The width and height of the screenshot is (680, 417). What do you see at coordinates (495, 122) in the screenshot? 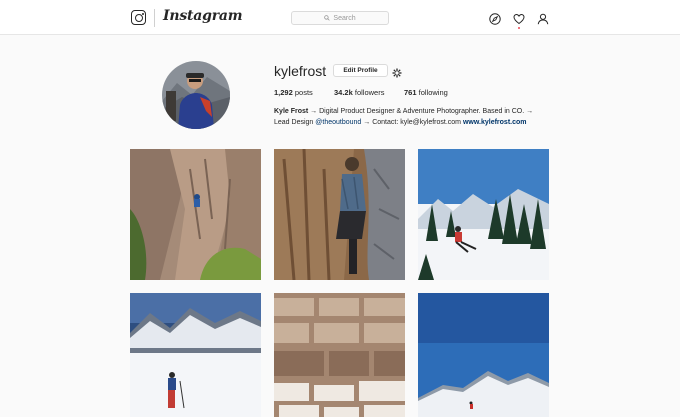
I see `bio-website-link: www.kylefrost.com` at bounding box center [495, 122].